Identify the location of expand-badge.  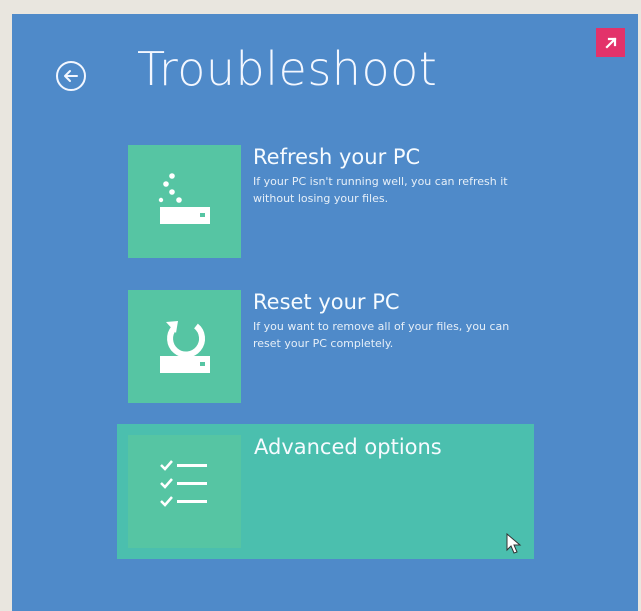
(610, 42).